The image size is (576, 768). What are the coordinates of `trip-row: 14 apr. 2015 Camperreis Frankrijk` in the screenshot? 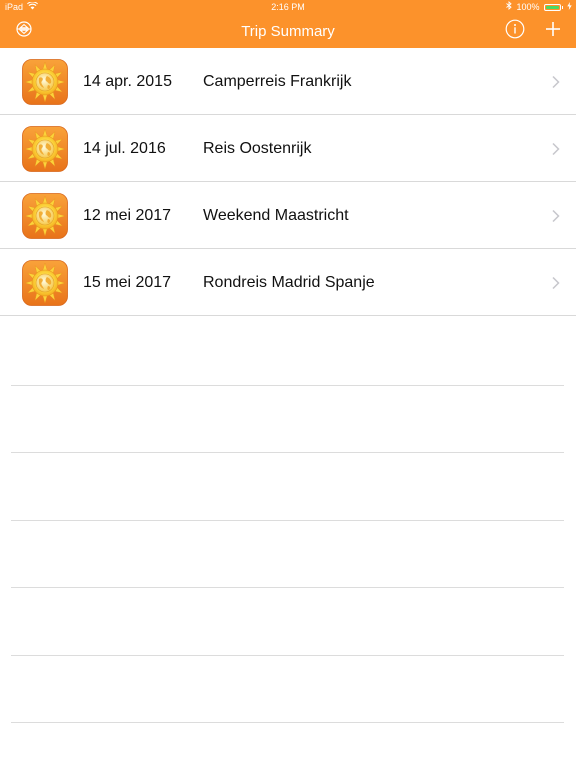 It's located at (288, 81).